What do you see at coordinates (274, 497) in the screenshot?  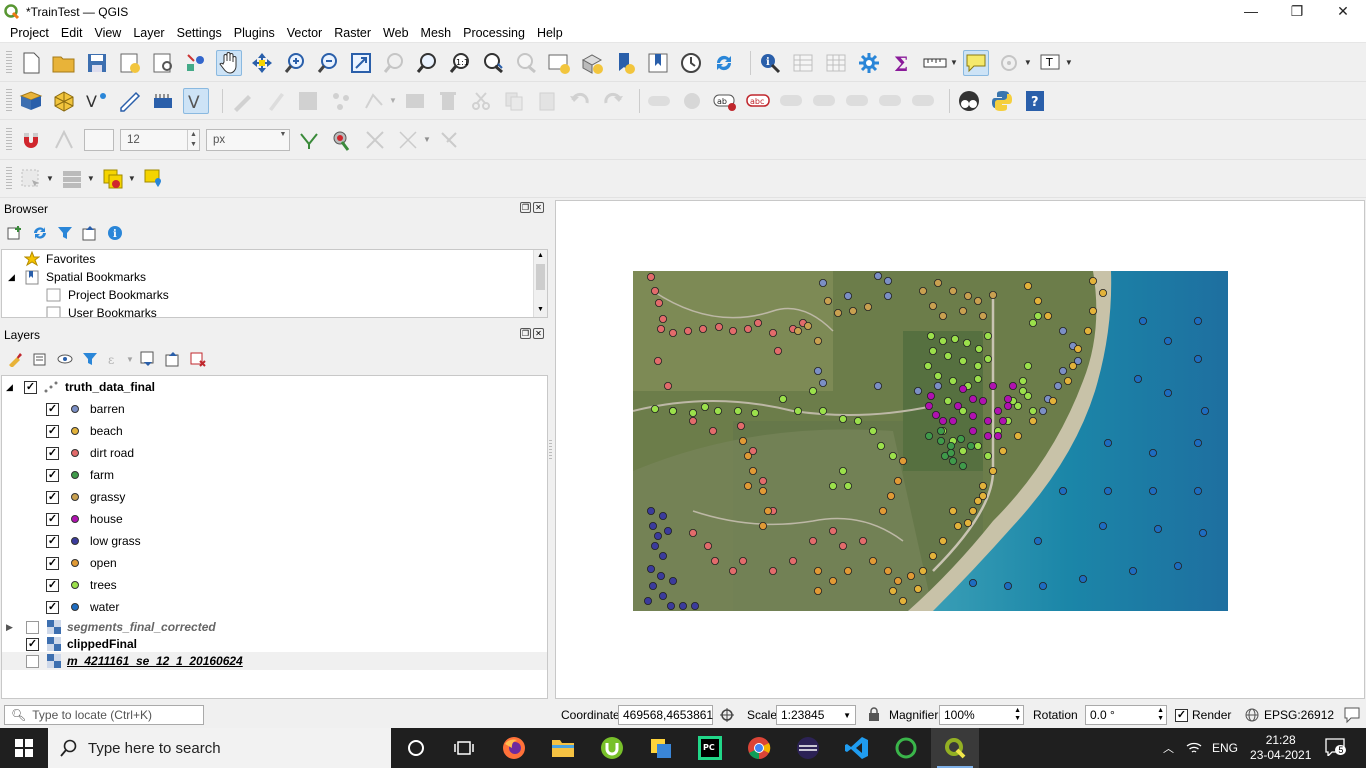 I see `legend-class-grassy: ✓ grassy` at bounding box center [274, 497].